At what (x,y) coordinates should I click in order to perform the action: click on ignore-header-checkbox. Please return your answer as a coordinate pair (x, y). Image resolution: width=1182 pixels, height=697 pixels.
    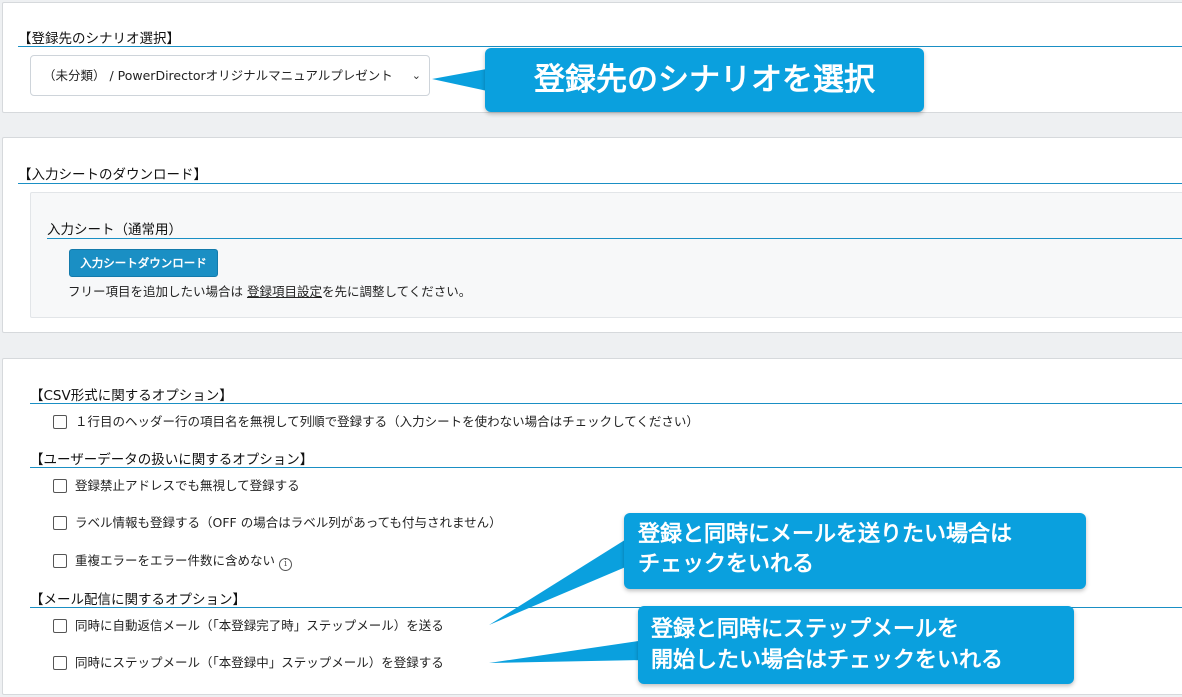
    Looking at the image, I should click on (60, 422).